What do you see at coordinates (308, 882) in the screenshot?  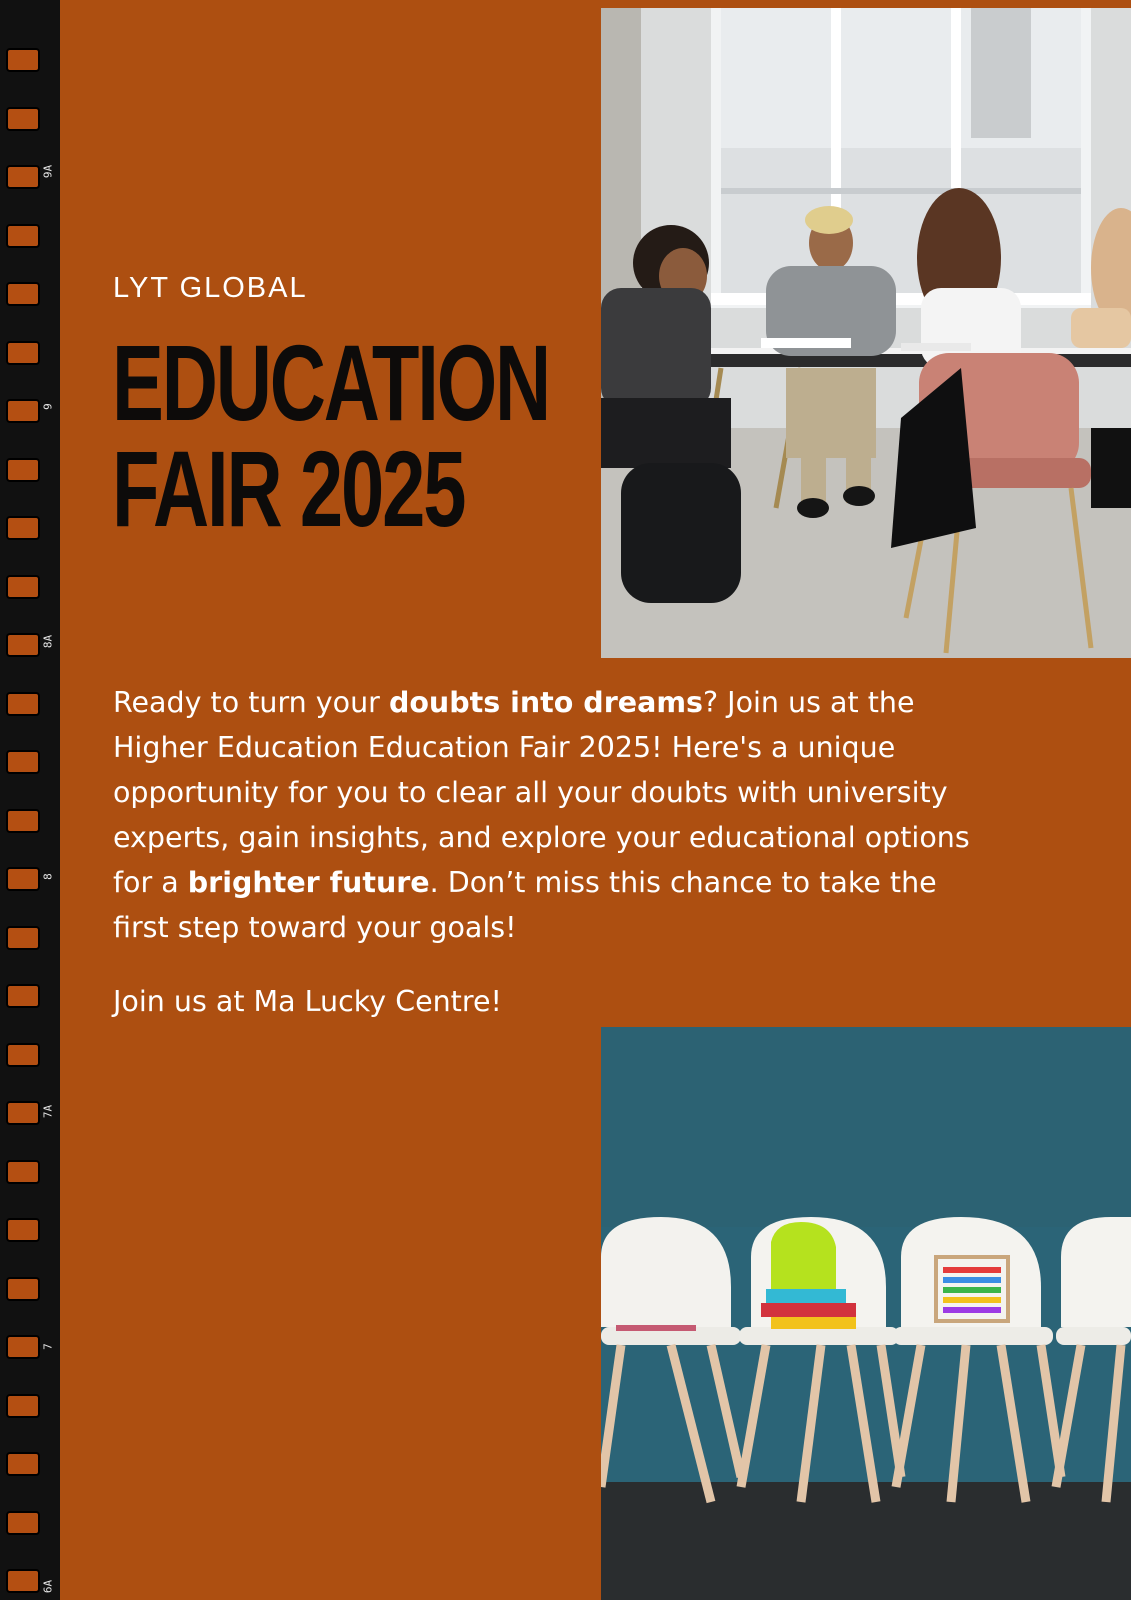 I see `description-emphasis-future: brighter future` at bounding box center [308, 882].